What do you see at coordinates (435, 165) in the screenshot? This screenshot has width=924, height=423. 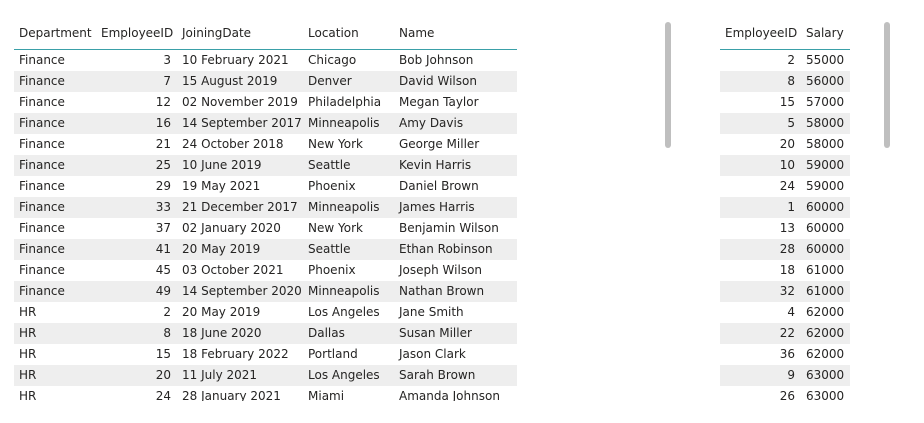 I see `cell-name: Kevin Harris` at bounding box center [435, 165].